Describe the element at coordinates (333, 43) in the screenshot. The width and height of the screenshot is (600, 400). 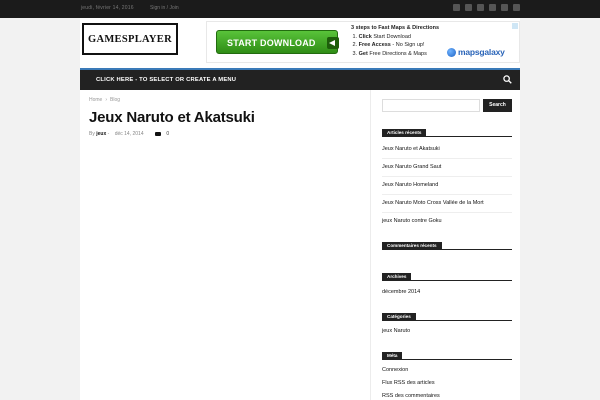
I see `arrow-left-icon` at that location.